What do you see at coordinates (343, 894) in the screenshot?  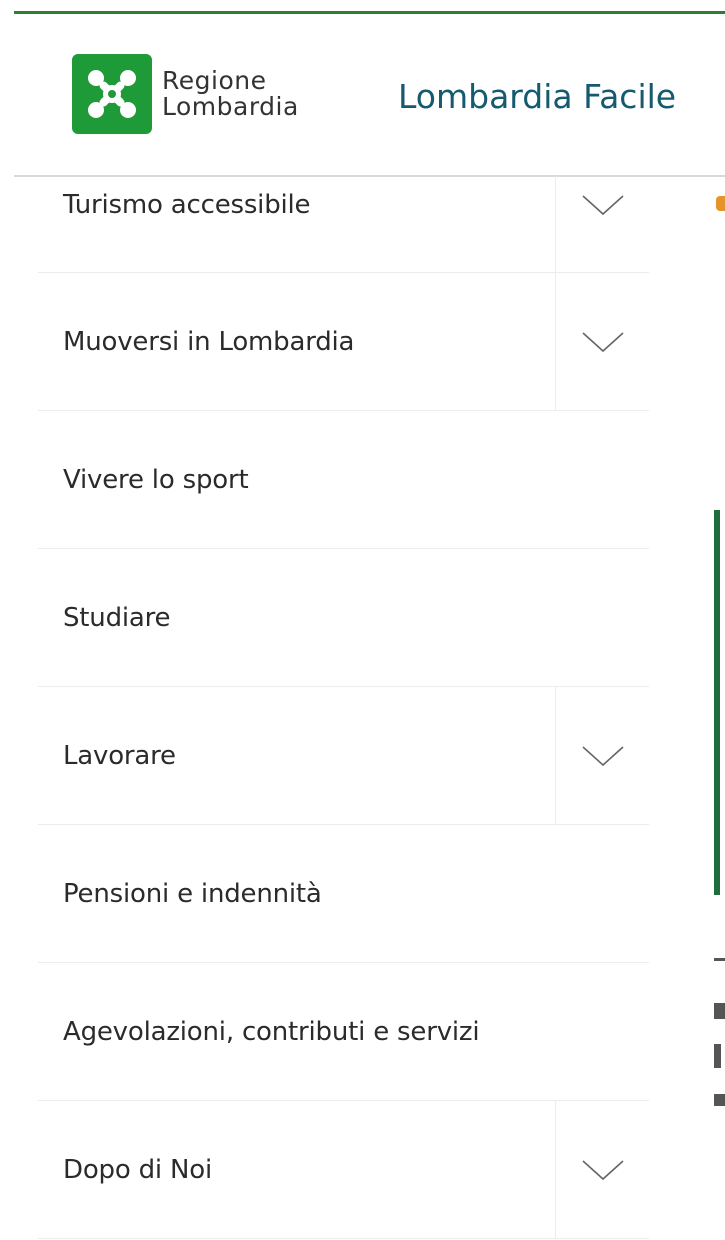 I see `menu-item-pensioni-e-indennita: Pensioni e indennità` at bounding box center [343, 894].